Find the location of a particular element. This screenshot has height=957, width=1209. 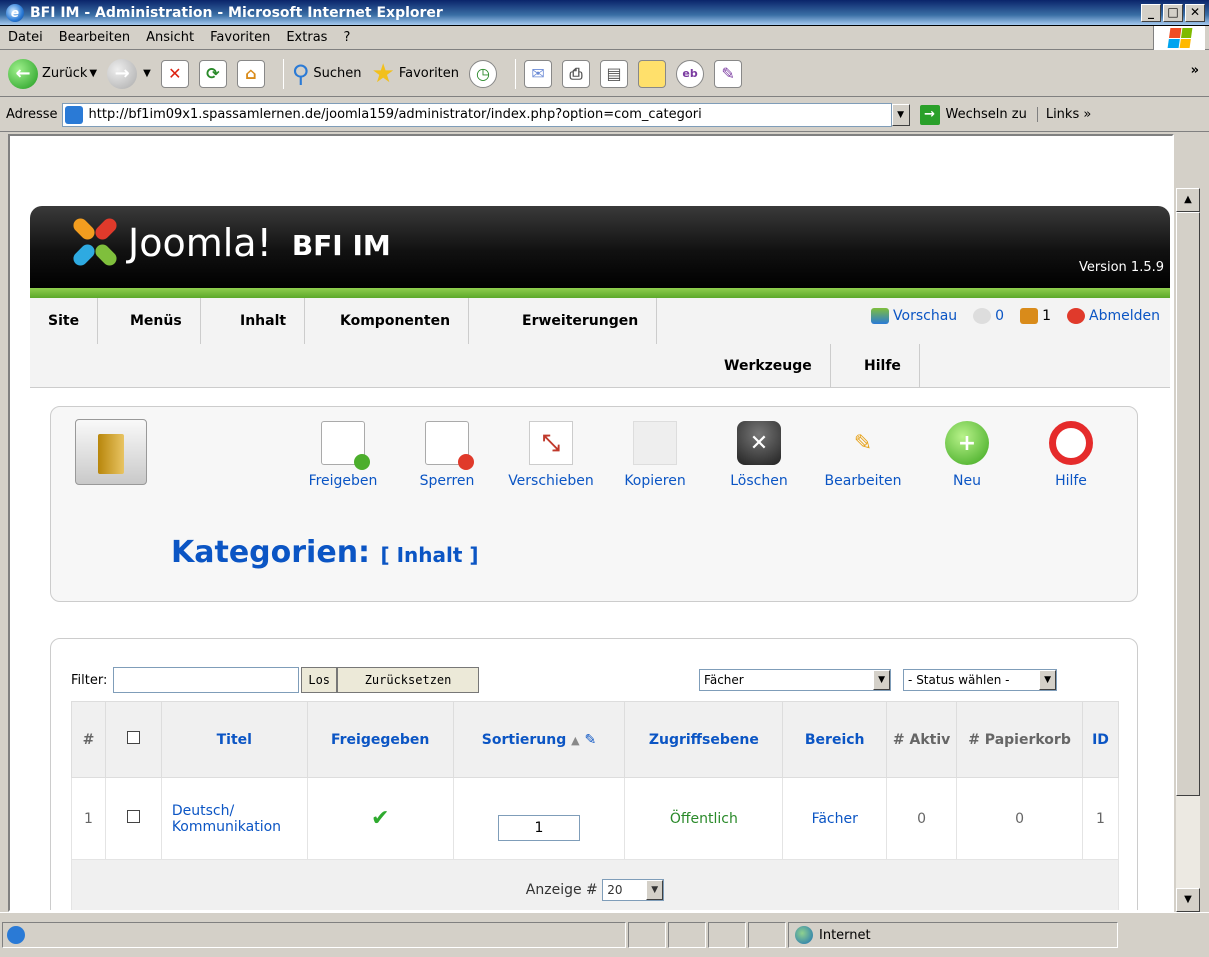

close-button: ✕ is located at coordinates (1195, 12).